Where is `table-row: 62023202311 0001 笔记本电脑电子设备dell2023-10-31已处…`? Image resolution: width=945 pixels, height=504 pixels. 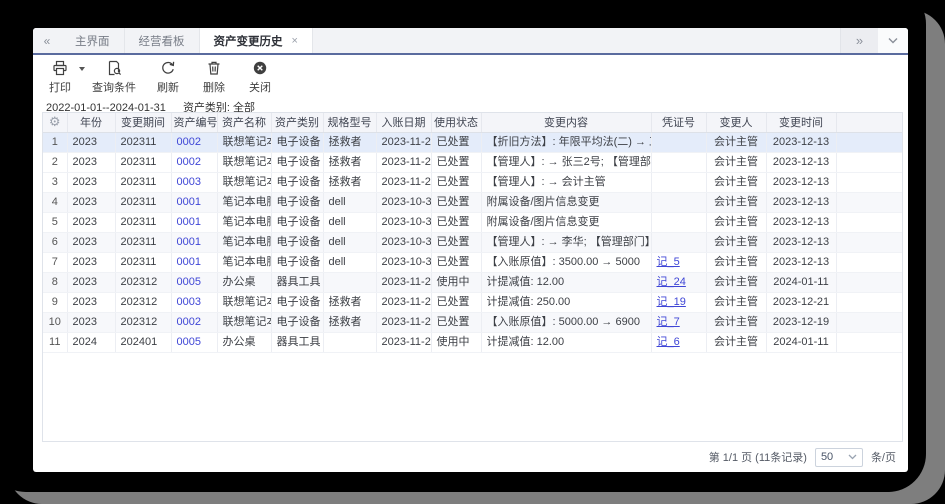
table-row: 62023202311 0001 笔记本电脑电子设备dell2023-10-31已处… is located at coordinates (472, 242).